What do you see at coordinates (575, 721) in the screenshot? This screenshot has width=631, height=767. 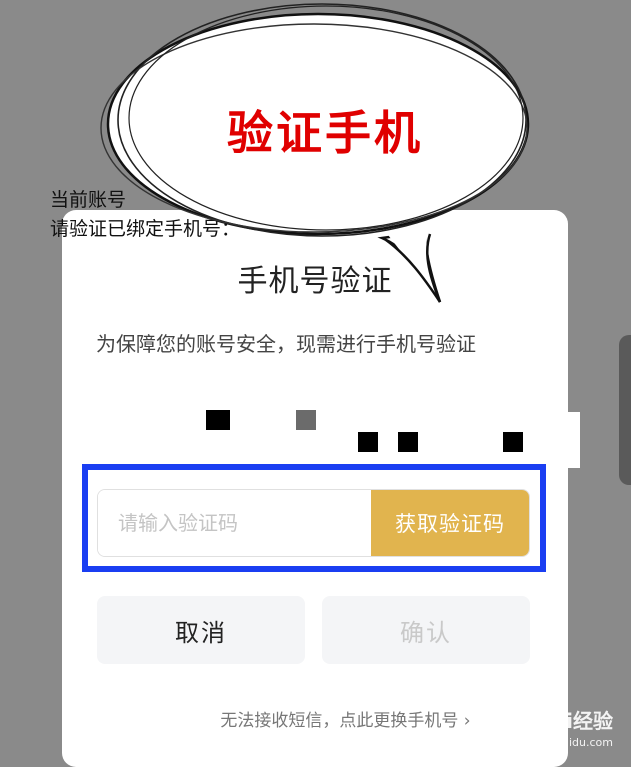 I see `watermark-brand: Bai经验` at bounding box center [575, 721].